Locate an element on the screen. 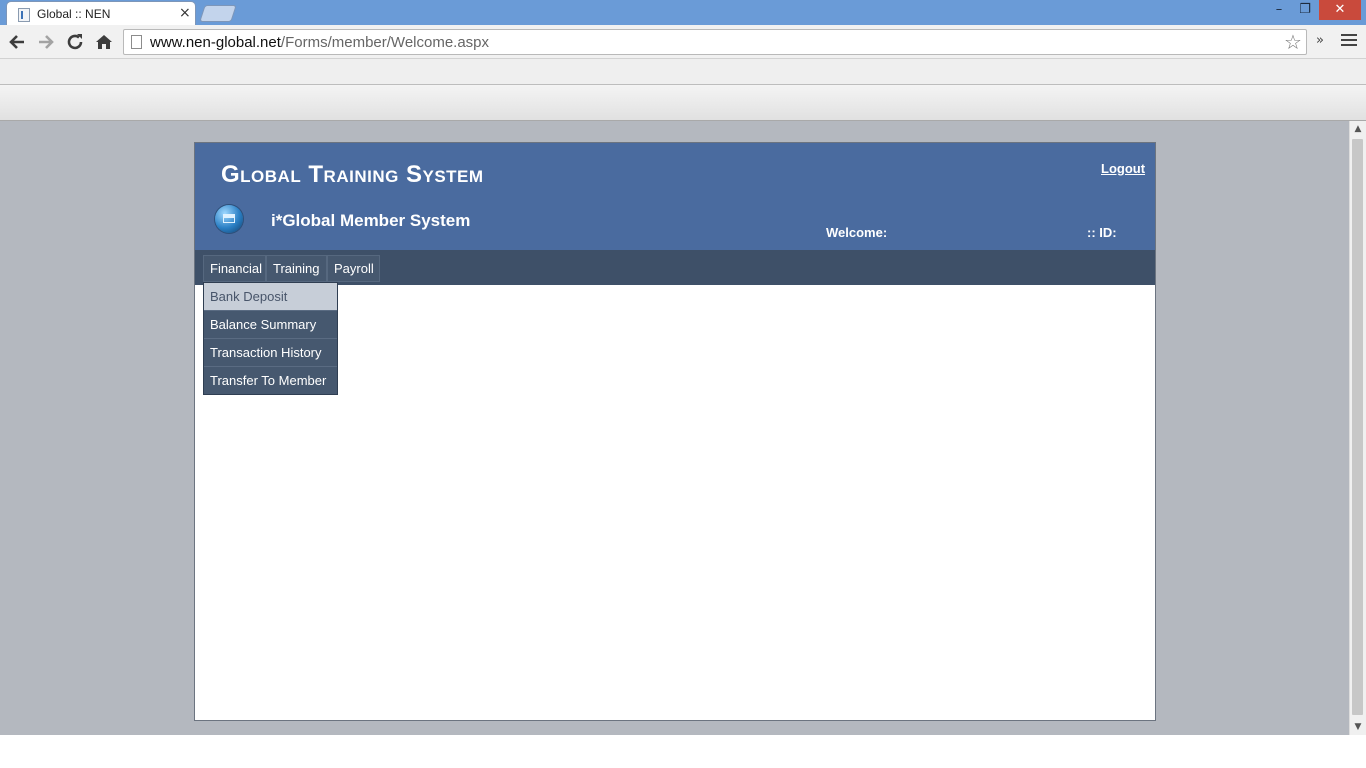 The image size is (1366, 768). menu-item-transfer-to-member: Transfer To Member is located at coordinates (270, 380).